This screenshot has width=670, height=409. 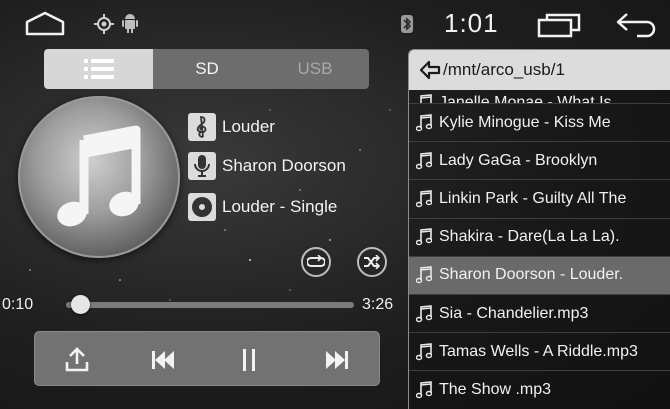 I want to click on previous-icon, so click(x=163, y=359).